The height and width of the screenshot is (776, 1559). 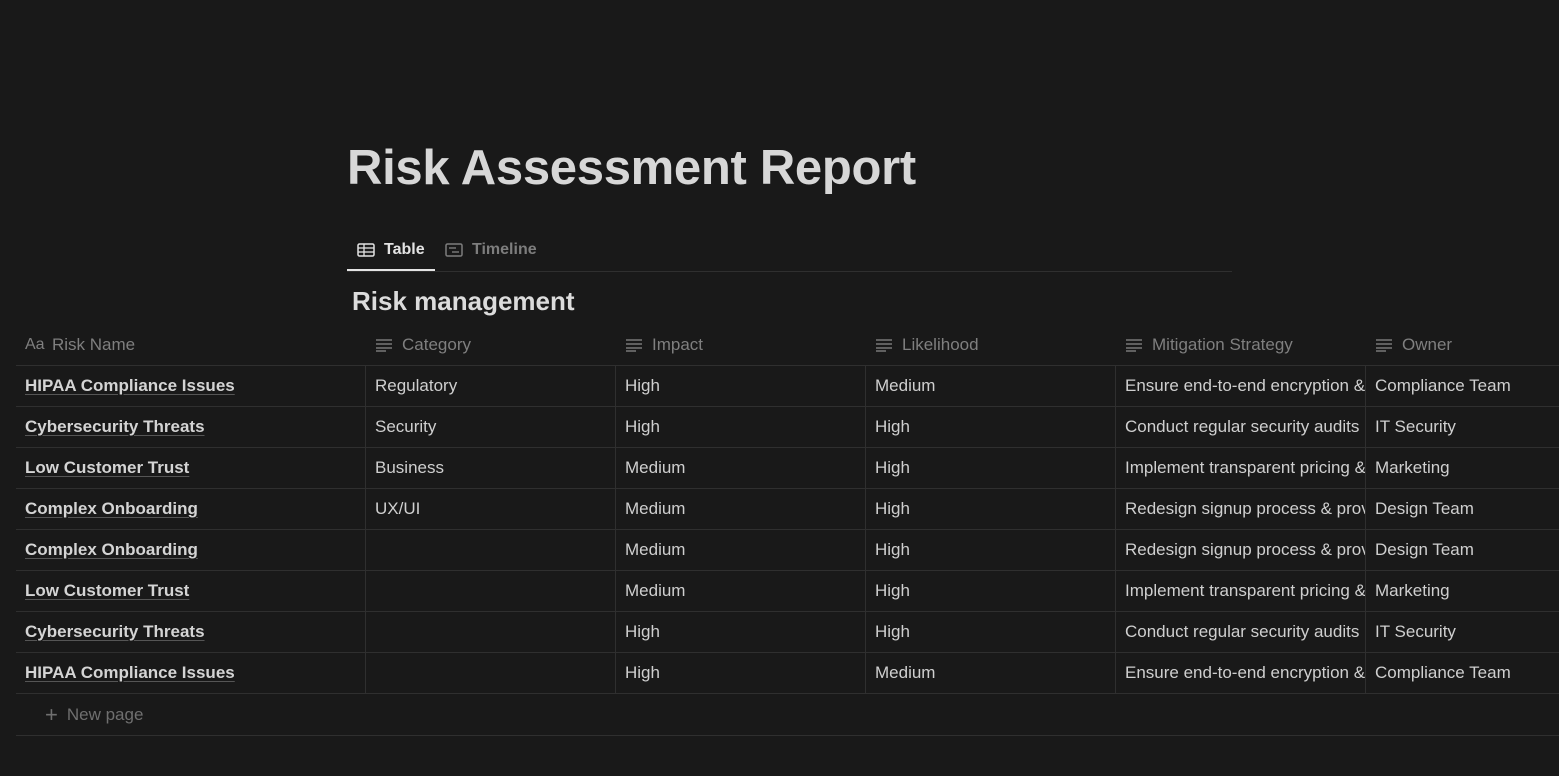 I want to click on column-header-impact: Impact, so click(x=741, y=345).